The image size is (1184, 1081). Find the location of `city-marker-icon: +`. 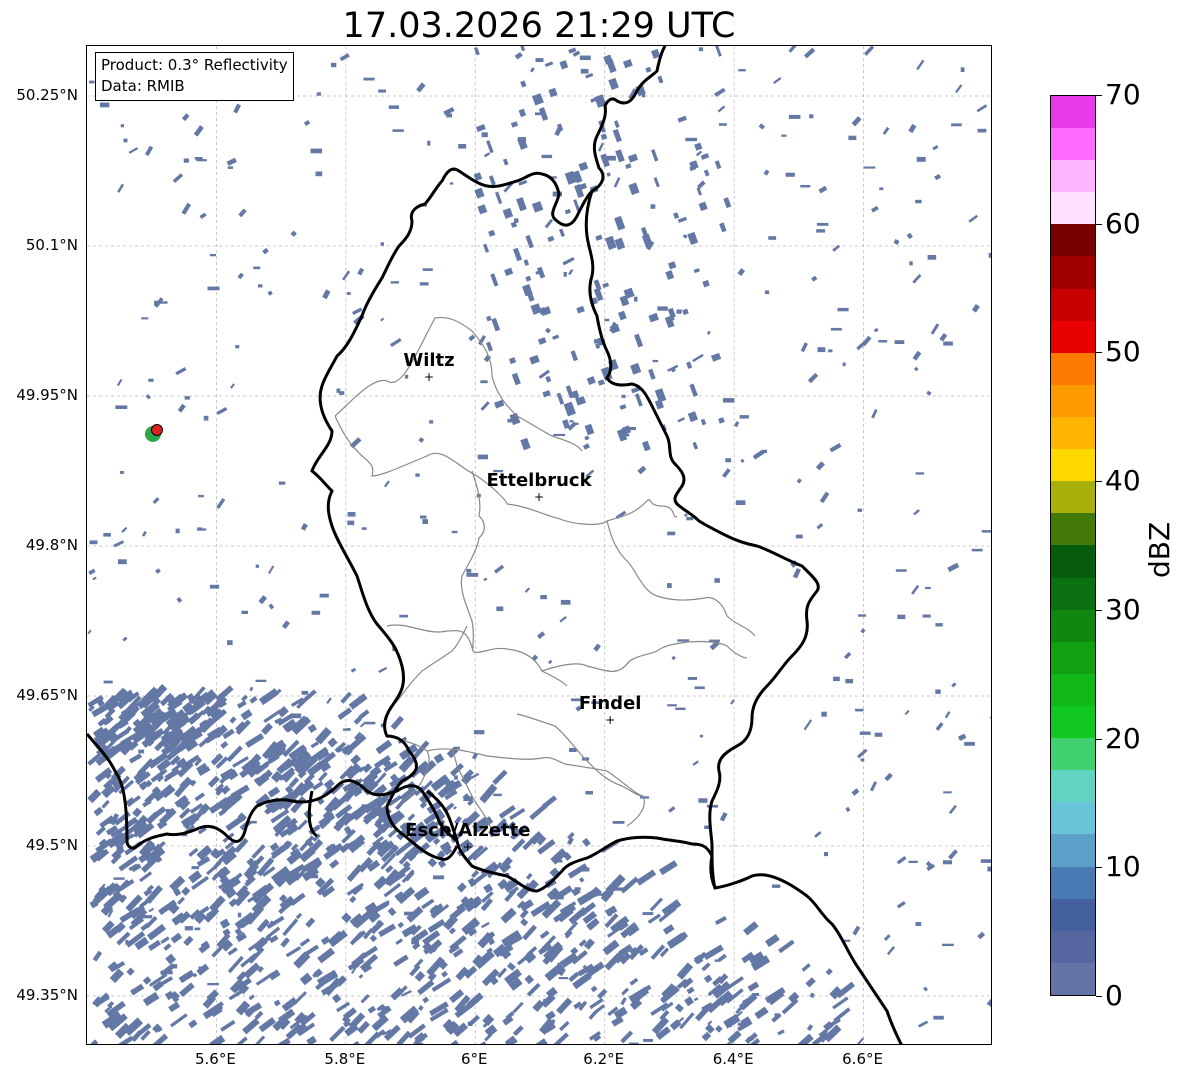

city-marker-icon: + is located at coordinates (539, 497).